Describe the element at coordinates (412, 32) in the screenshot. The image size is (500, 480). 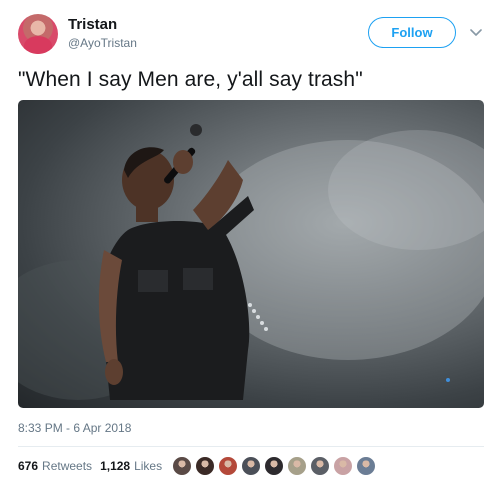
I see `follow-button: Follow` at that location.